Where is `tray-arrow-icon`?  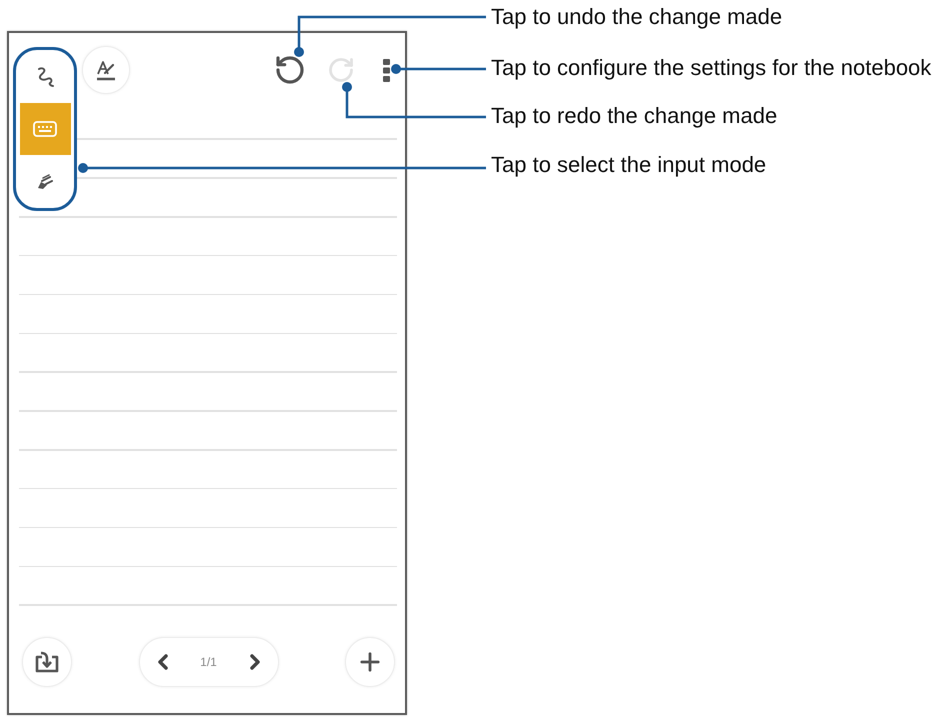
tray-arrow-icon is located at coordinates (47, 662).